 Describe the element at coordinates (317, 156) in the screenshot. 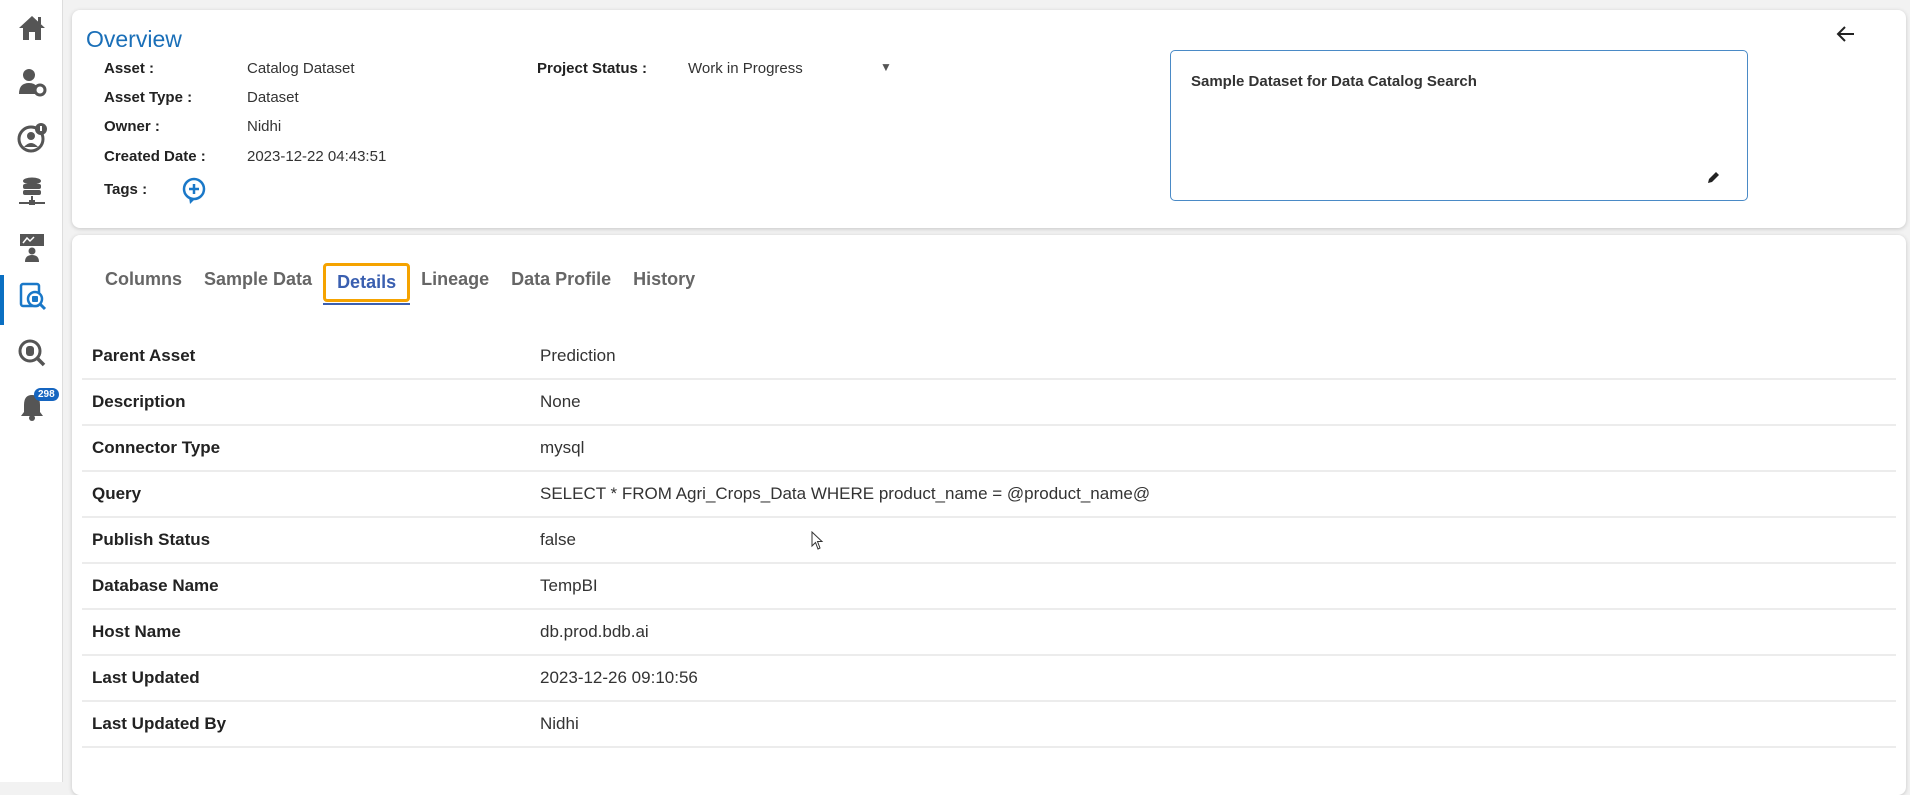

I see `created-date-value: 2023-12-22 04:43:51` at that location.